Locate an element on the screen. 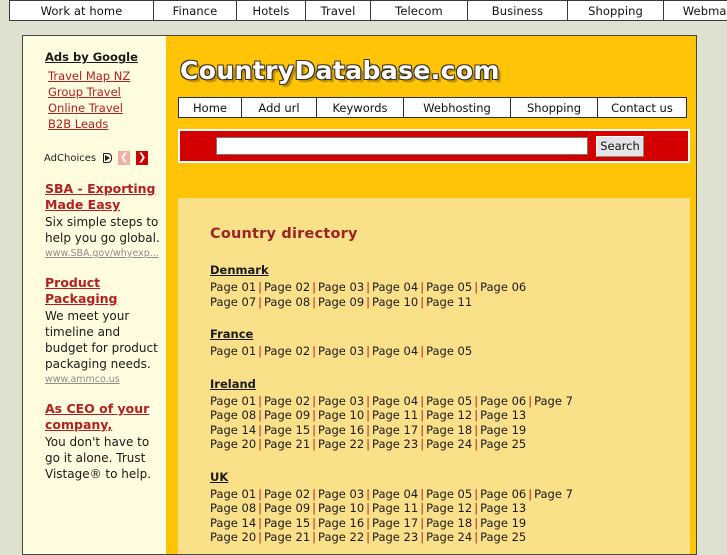  search-button: Search is located at coordinates (620, 146).